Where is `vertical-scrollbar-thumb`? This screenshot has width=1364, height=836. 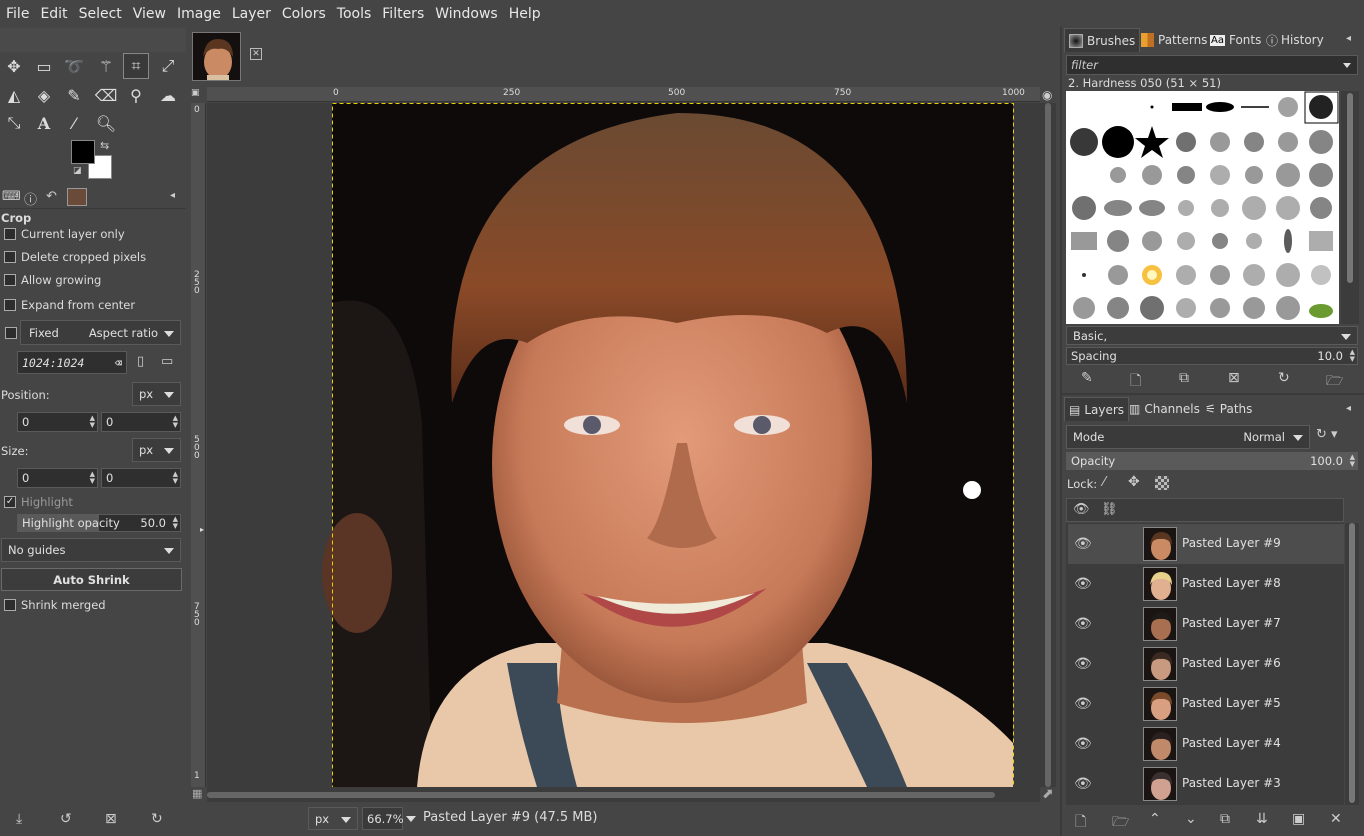
vertical-scrollbar-thumb is located at coordinates (1048, 445).